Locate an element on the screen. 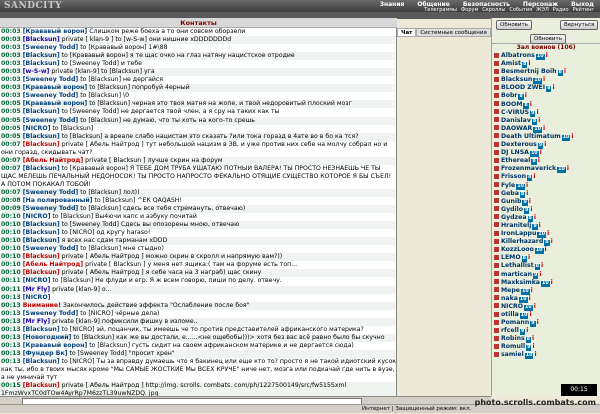 Image resolution: width=600 pixels, height=414 pixels. user-name: KozzLooo is located at coordinates (517, 249).